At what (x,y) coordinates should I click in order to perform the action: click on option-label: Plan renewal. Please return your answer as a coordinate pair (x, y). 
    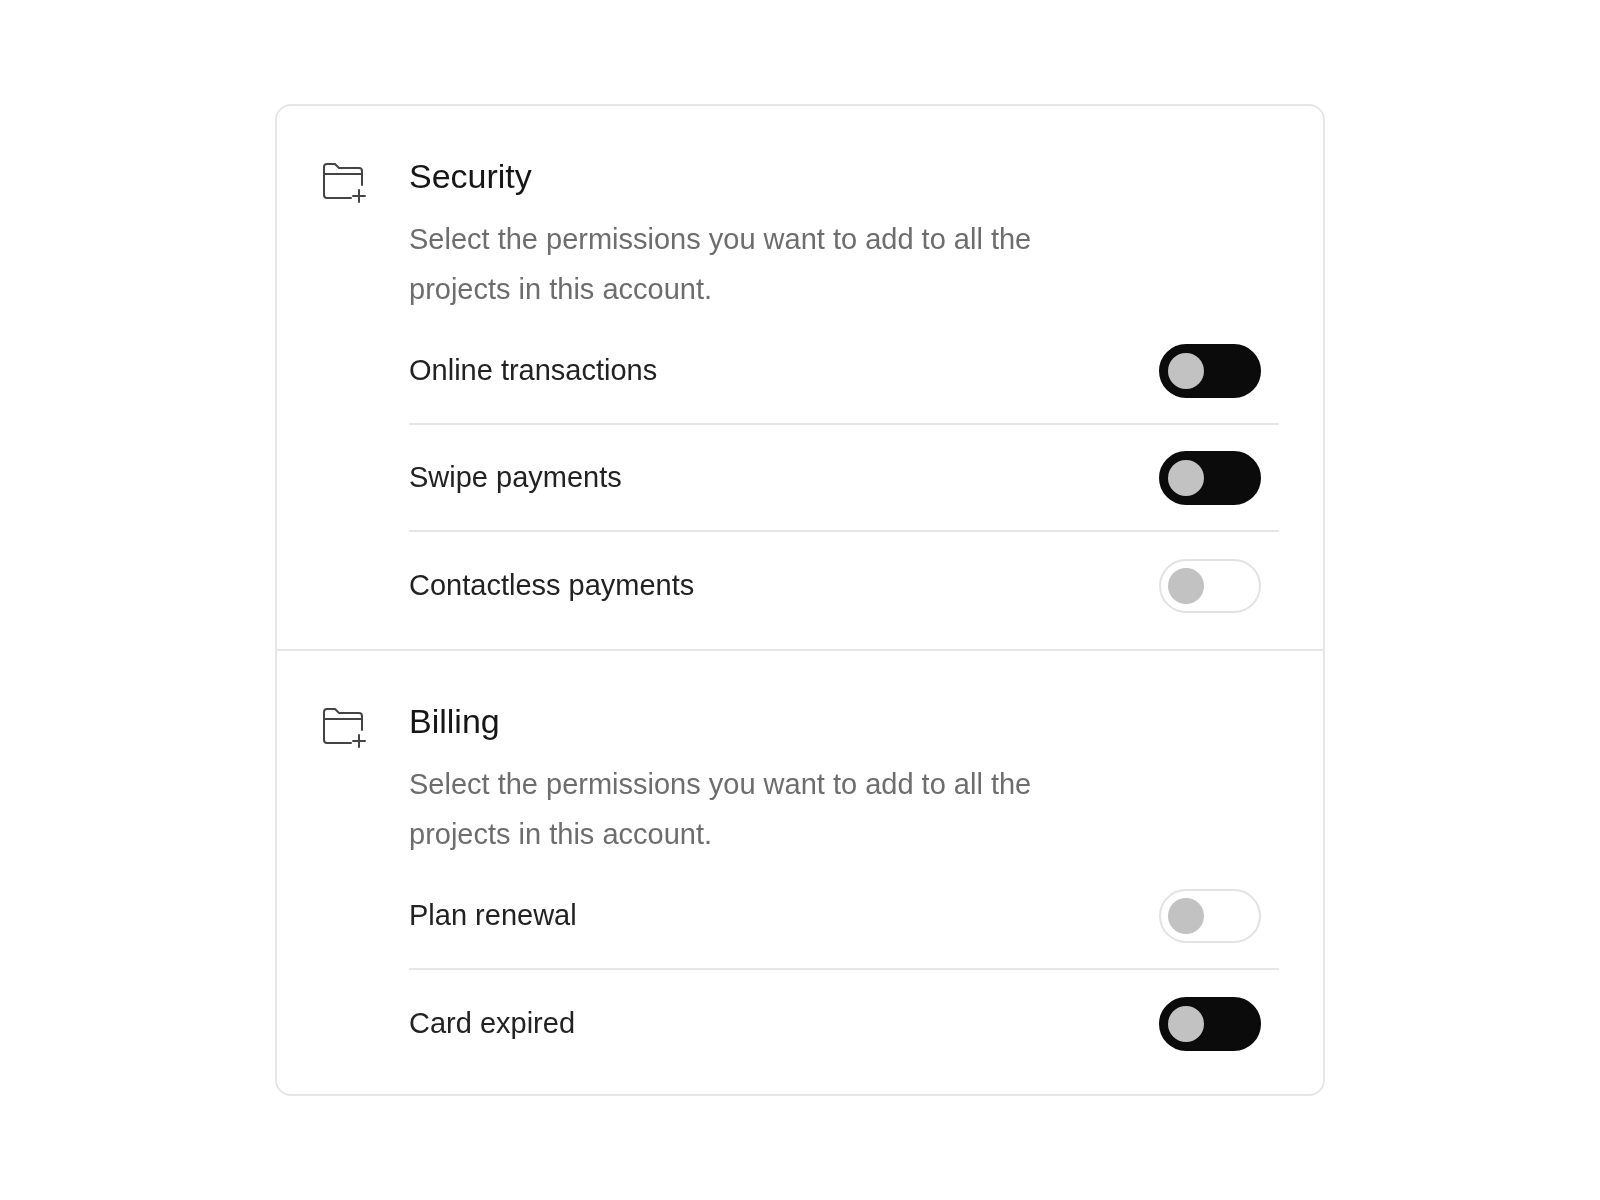
    Looking at the image, I should click on (493, 915).